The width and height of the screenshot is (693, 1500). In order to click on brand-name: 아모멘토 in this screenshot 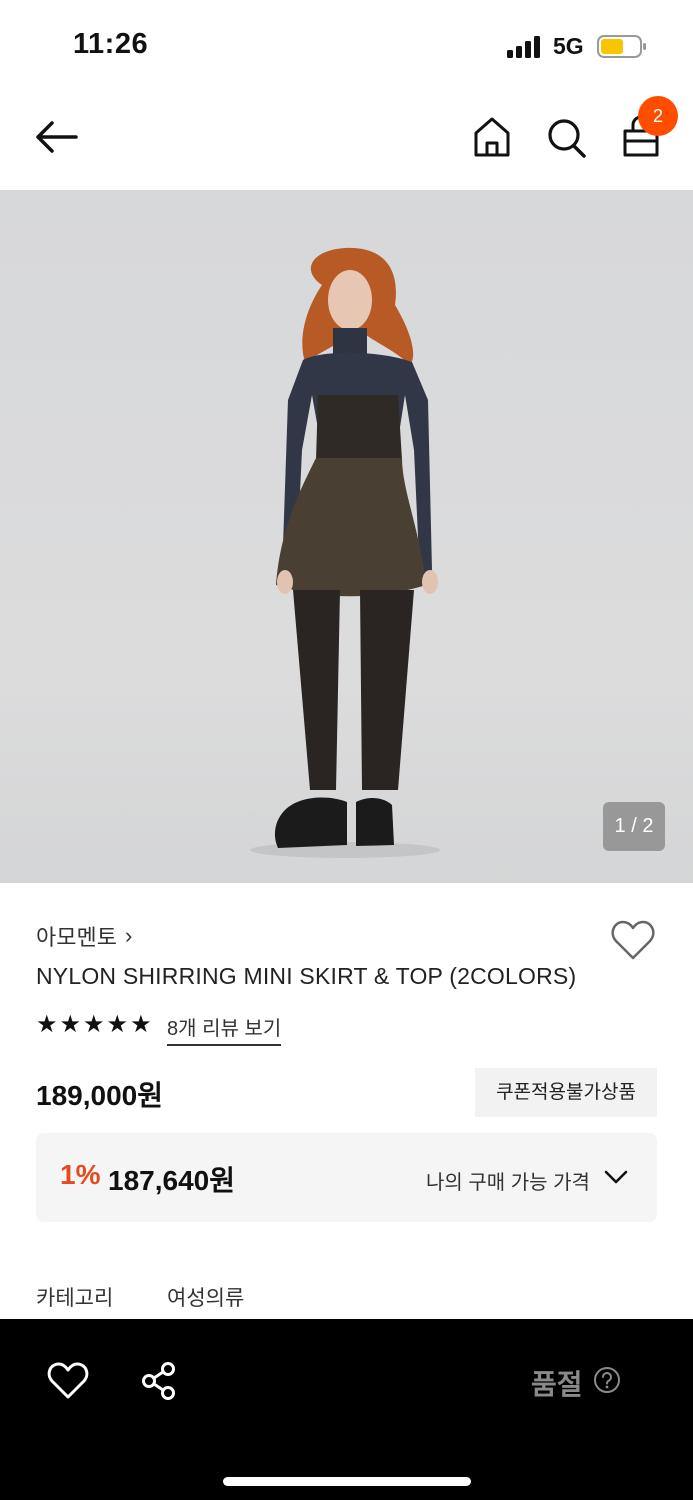, I will do `click(76, 937)`.